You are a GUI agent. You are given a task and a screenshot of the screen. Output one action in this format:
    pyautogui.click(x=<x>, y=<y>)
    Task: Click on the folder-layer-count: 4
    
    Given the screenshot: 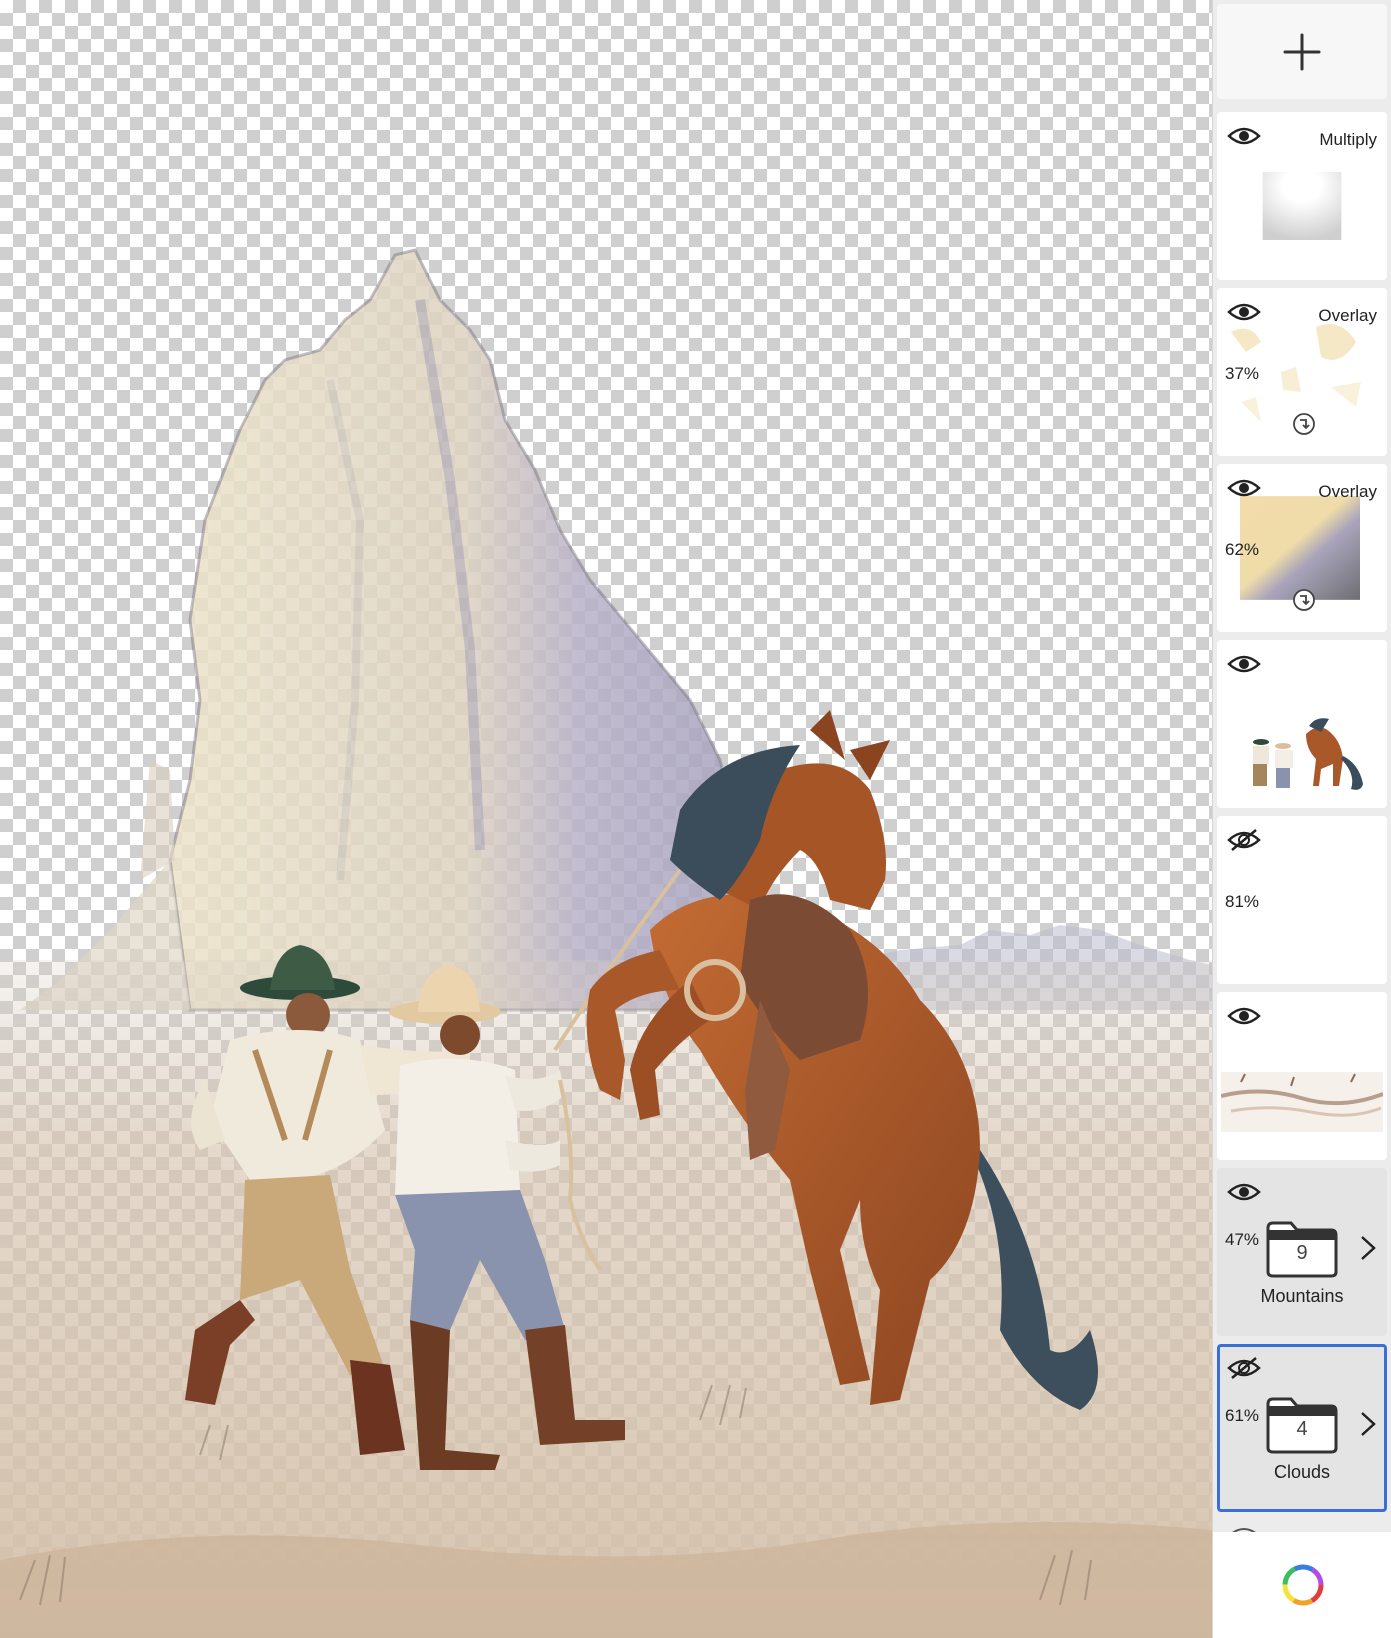 What is the action you would take?
    pyautogui.click(x=1302, y=1429)
    